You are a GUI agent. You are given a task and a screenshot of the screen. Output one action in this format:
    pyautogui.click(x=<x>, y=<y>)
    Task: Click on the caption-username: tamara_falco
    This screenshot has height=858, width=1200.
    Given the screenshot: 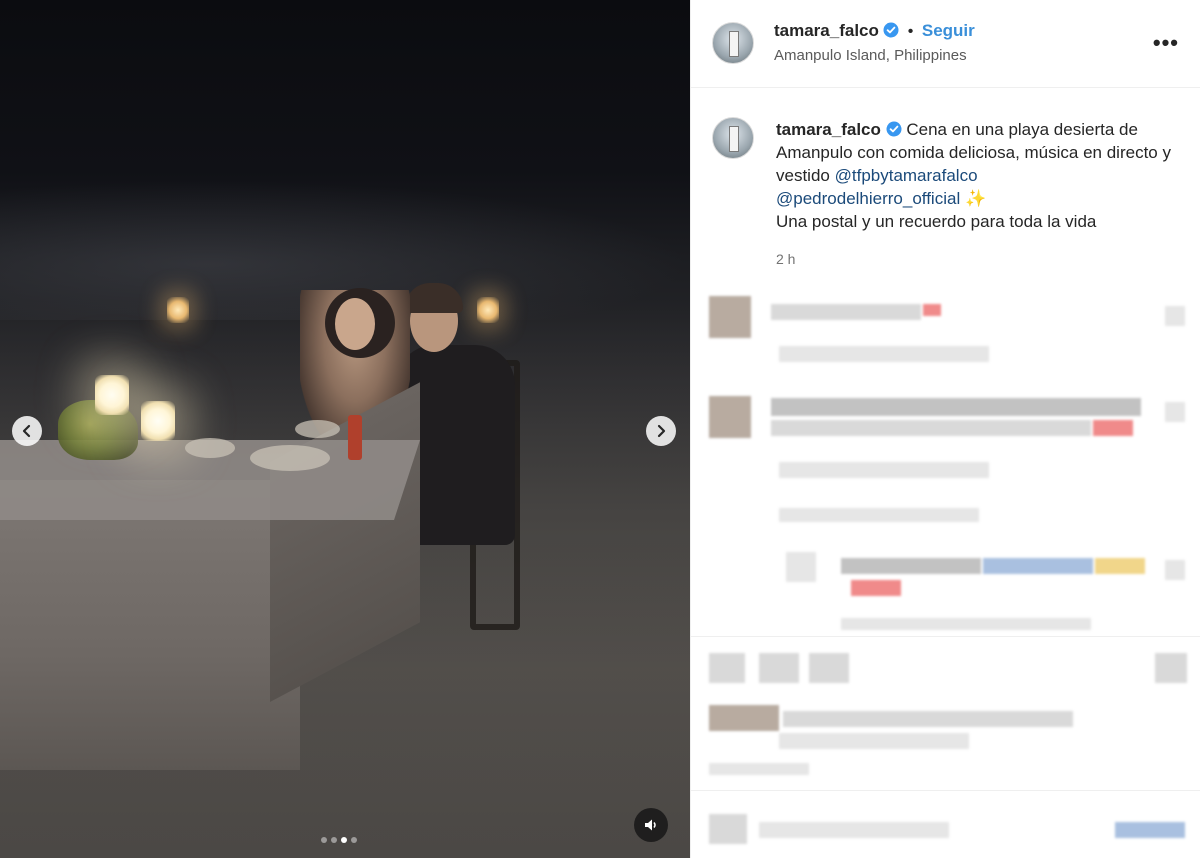 What is the action you would take?
    pyautogui.click(x=828, y=129)
    